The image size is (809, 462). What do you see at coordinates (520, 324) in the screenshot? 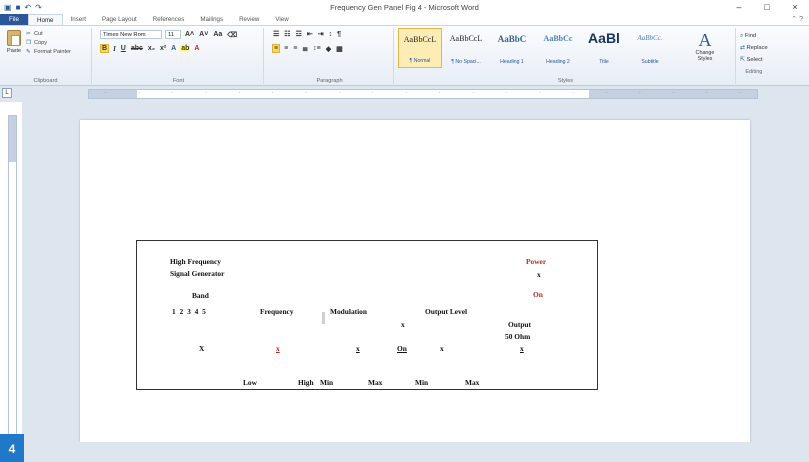
I see `output-label: Output` at bounding box center [520, 324].